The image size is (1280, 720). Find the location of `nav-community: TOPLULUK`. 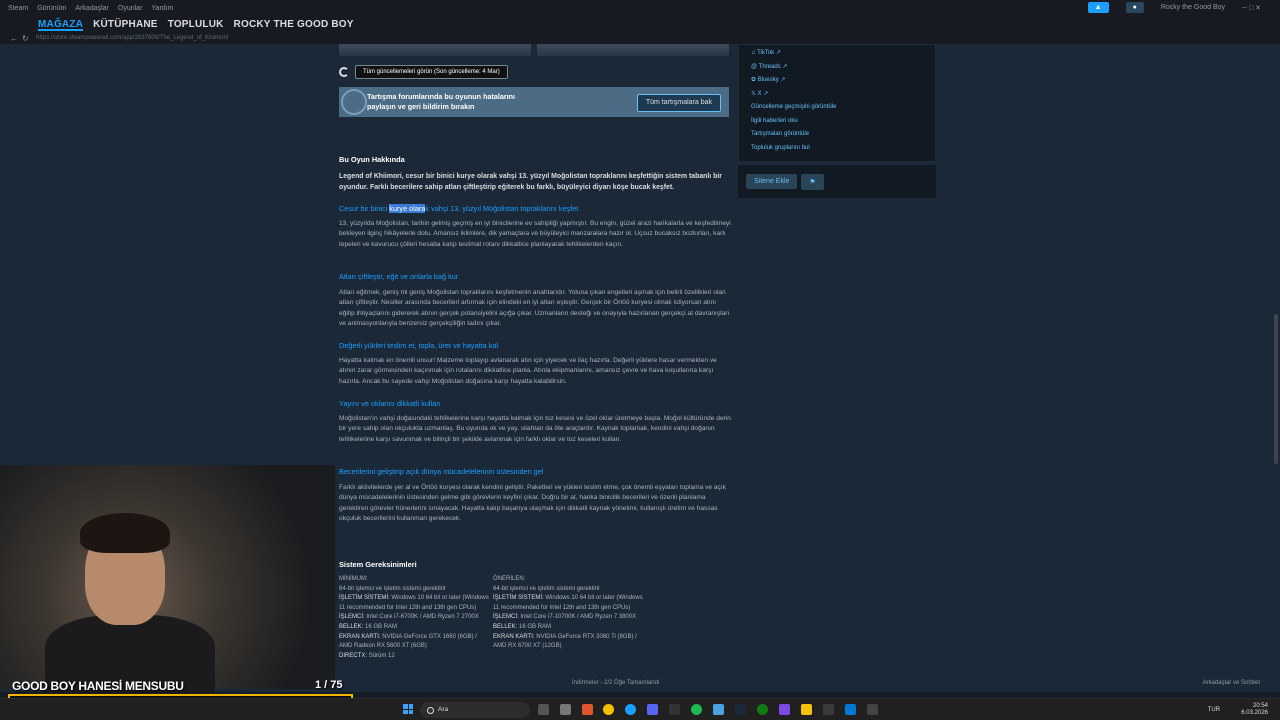

nav-community: TOPLULUK is located at coordinates (196, 24).